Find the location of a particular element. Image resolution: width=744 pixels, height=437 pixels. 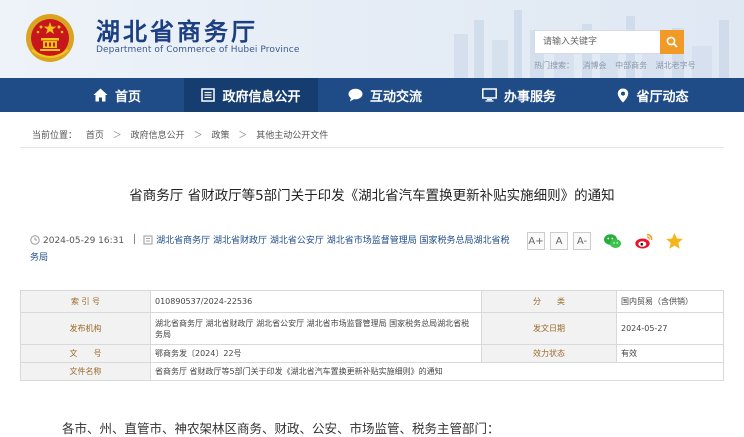

nav-item-label: 政府信息公开 is located at coordinates (261, 97).